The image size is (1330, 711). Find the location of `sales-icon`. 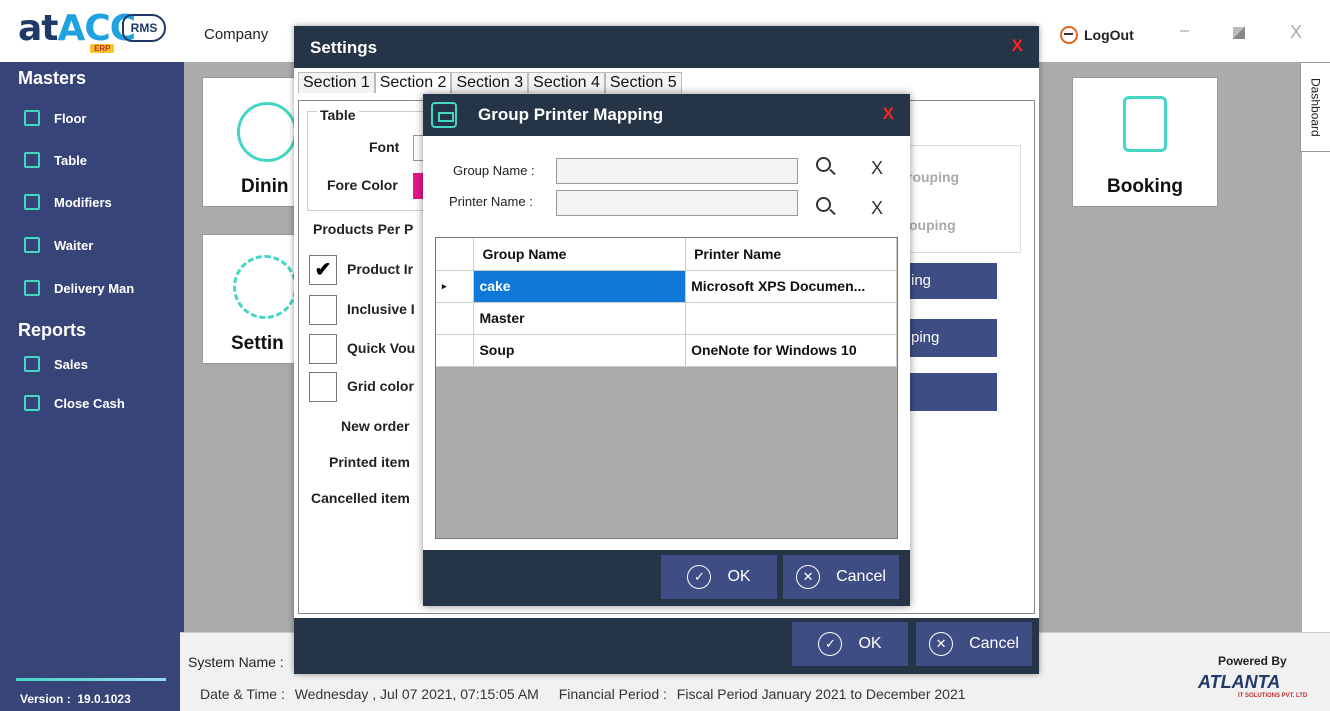

sales-icon is located at coordinates (32, 364).